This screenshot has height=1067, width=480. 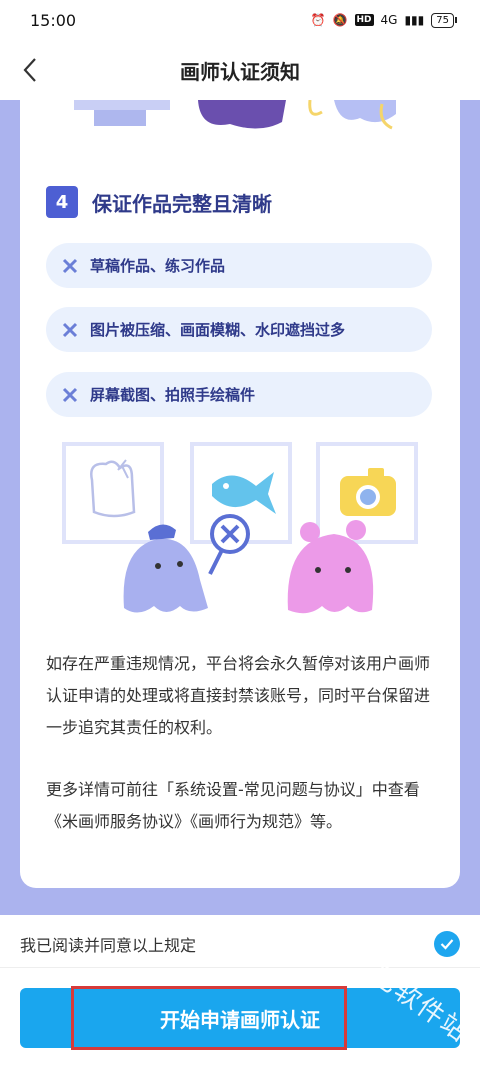 What do you see at coordinates (240, 944) in the screenshot?
I see `agree-row: 我已阅读并同意以上规定` at bounding box center [240, 944].